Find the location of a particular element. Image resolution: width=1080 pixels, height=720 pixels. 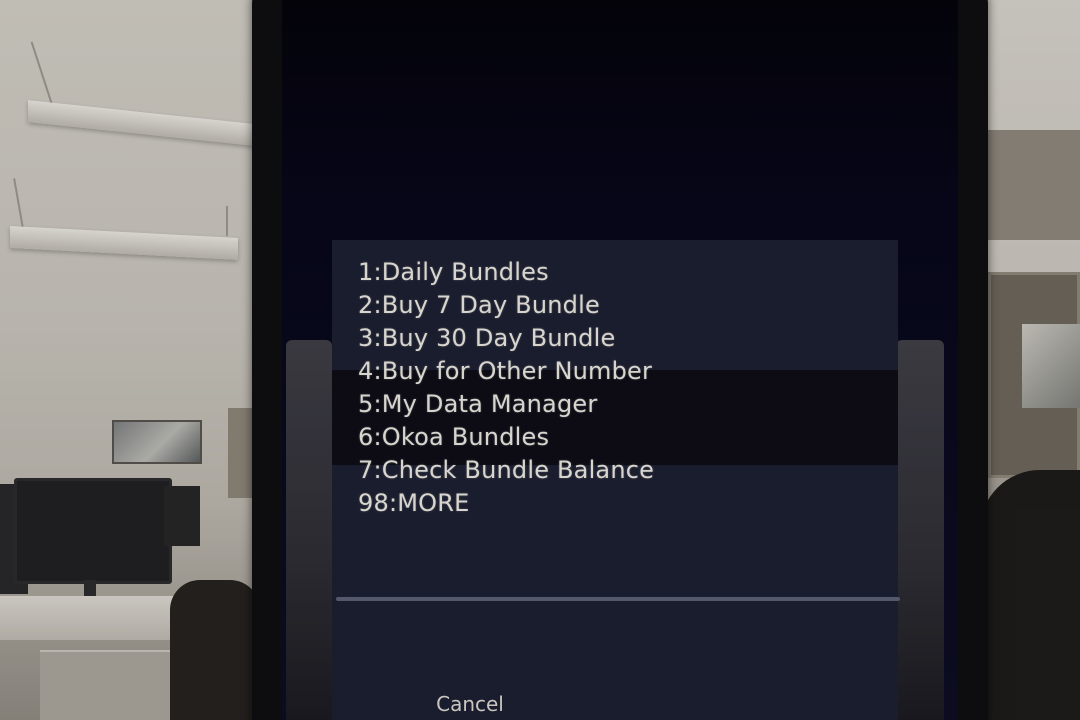

ussd-option-data-manager: 5:My Data Manager is located at coordinates (478, 404).